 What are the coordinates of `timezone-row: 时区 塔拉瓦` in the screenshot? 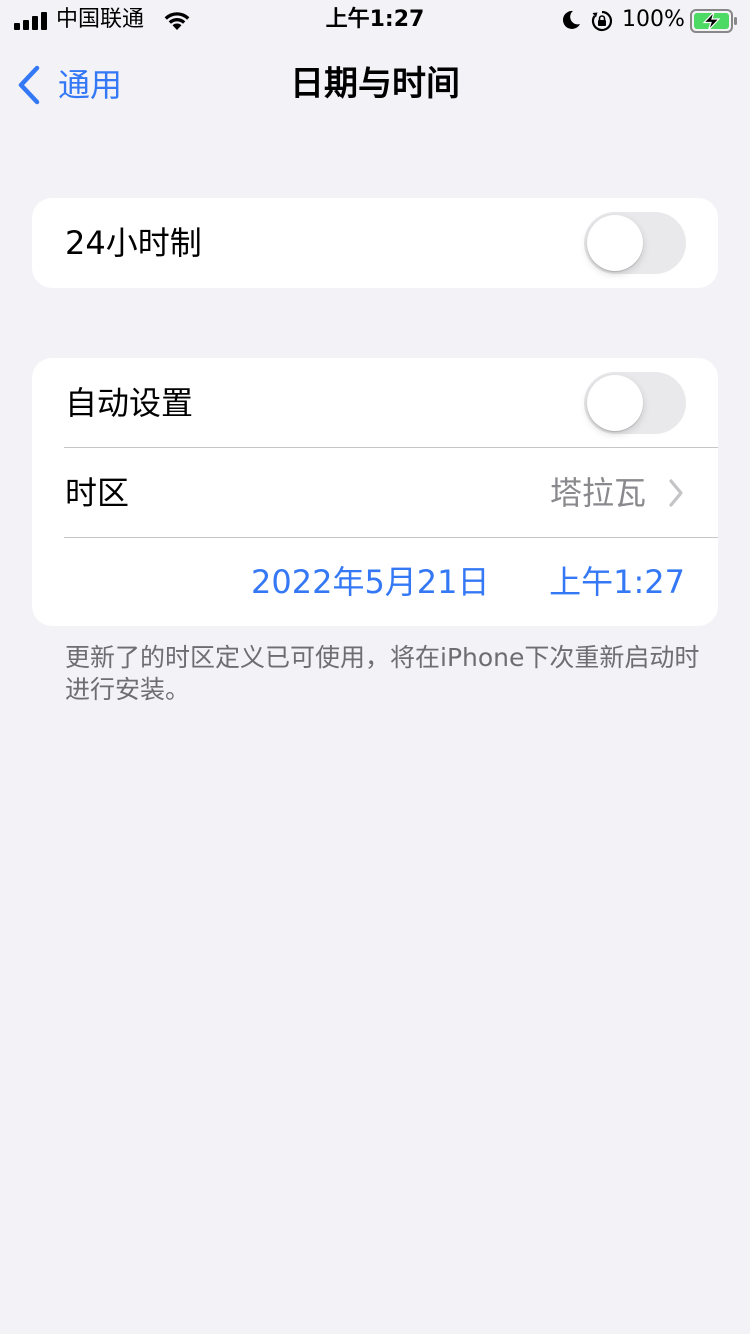 It's located at (375, 493).